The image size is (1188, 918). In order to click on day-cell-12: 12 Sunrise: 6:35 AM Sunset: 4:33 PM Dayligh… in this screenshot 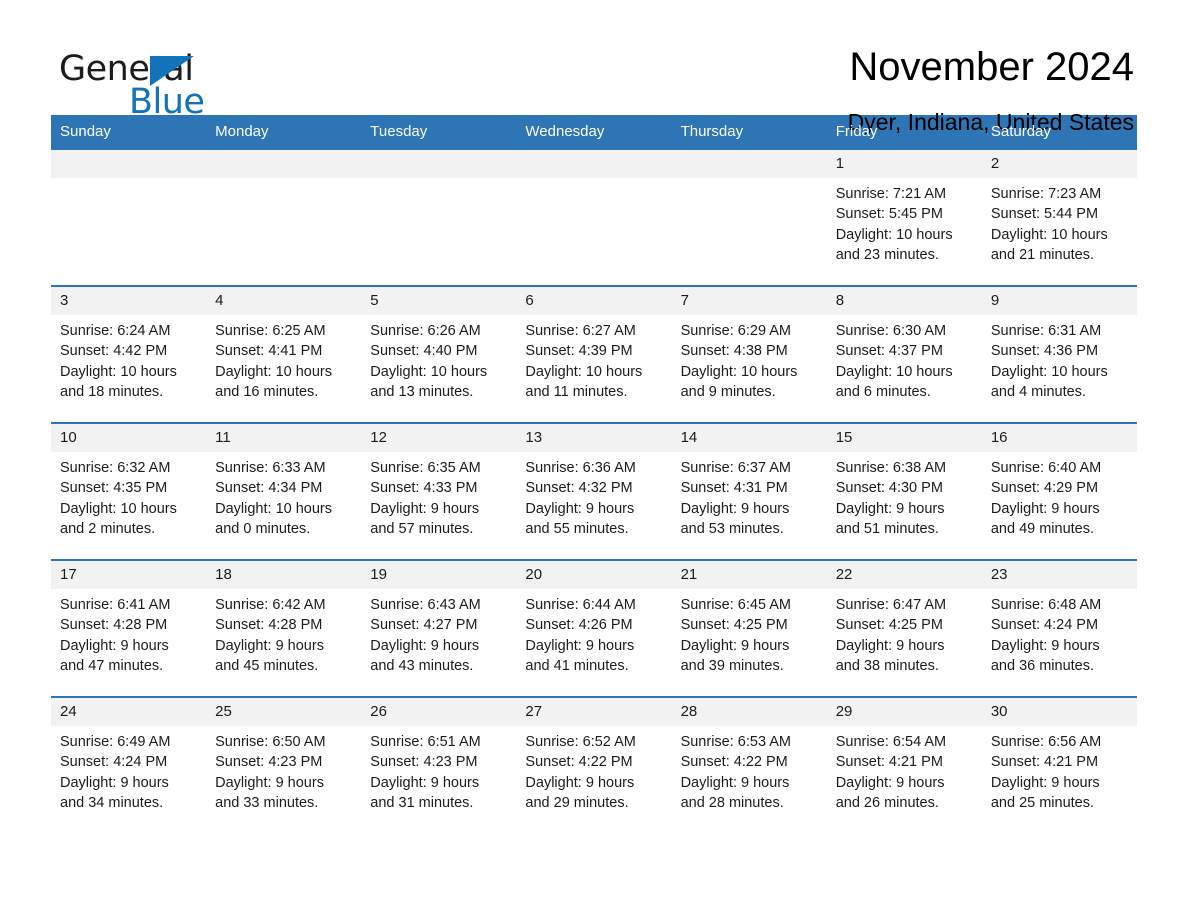, I will do `click(439, 491)`.